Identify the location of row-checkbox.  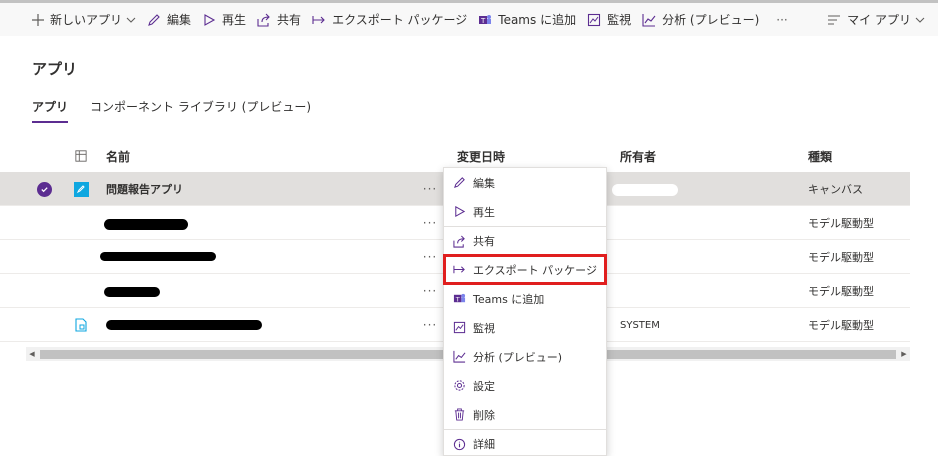
(44, 189).